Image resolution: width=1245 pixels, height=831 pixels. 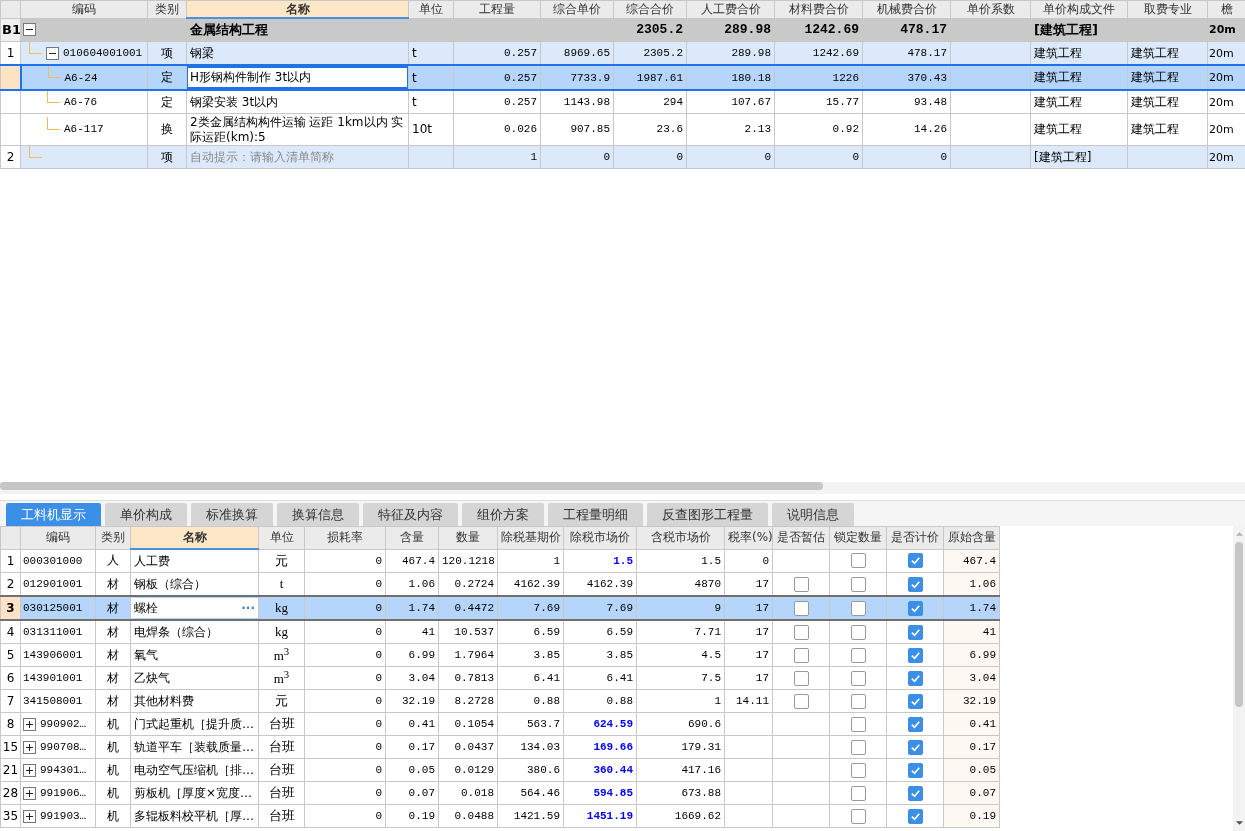 What do you see at coordinates (232, 514) in the screenshot?
I see `tab: 标准换算` at bounding box center [232, 514].